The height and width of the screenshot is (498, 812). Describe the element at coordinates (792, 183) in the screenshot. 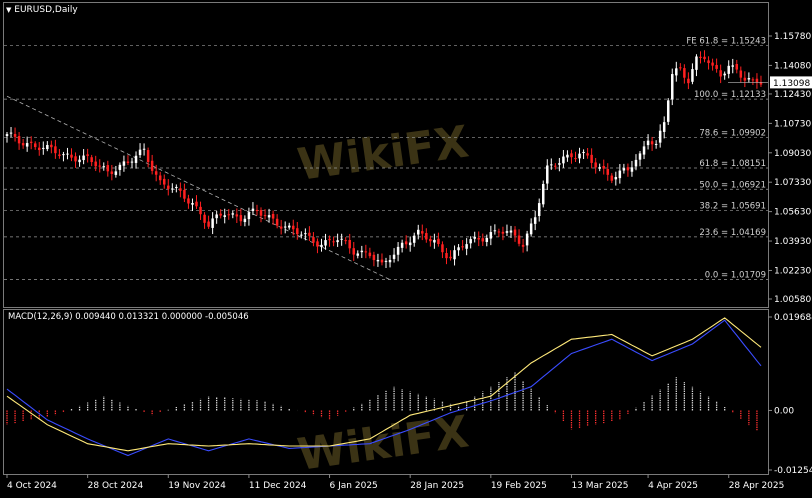

I see `price-tick-label: 1.07330` at that location.